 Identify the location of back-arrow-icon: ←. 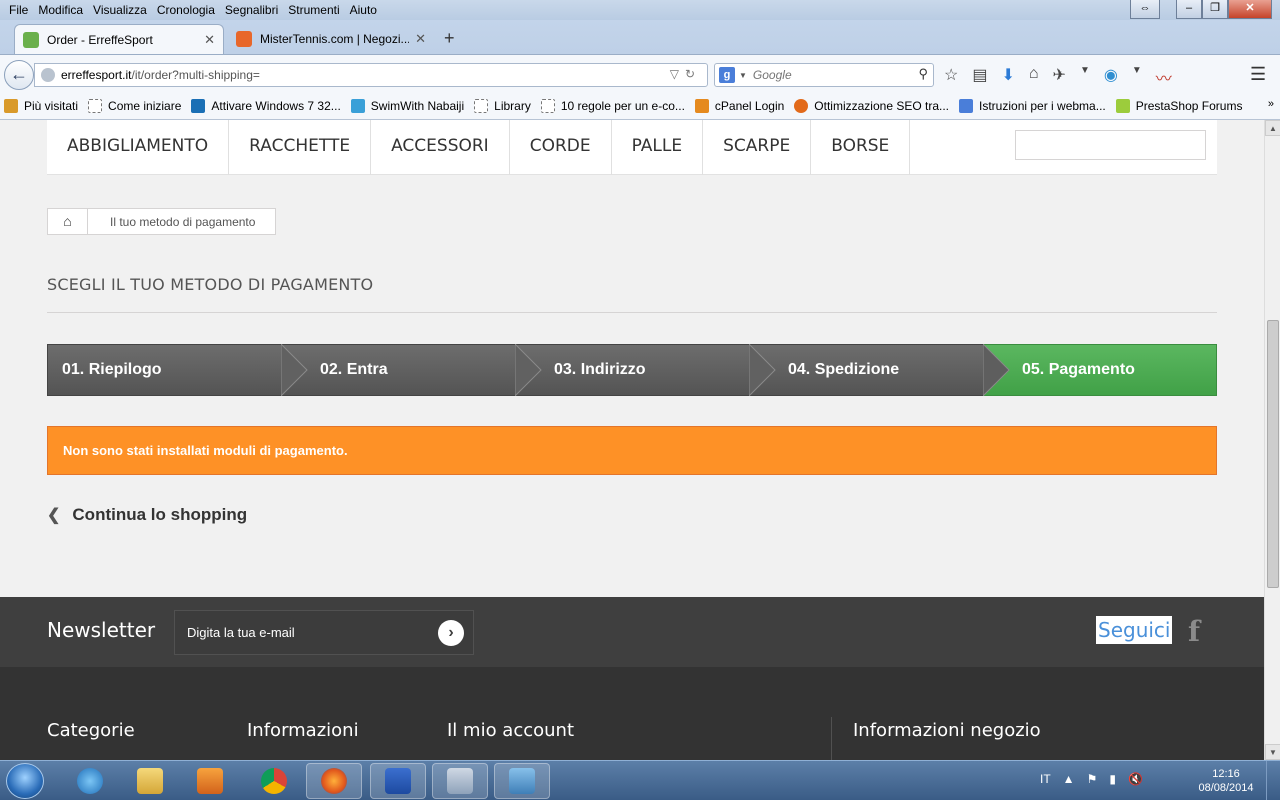
(19, 75).